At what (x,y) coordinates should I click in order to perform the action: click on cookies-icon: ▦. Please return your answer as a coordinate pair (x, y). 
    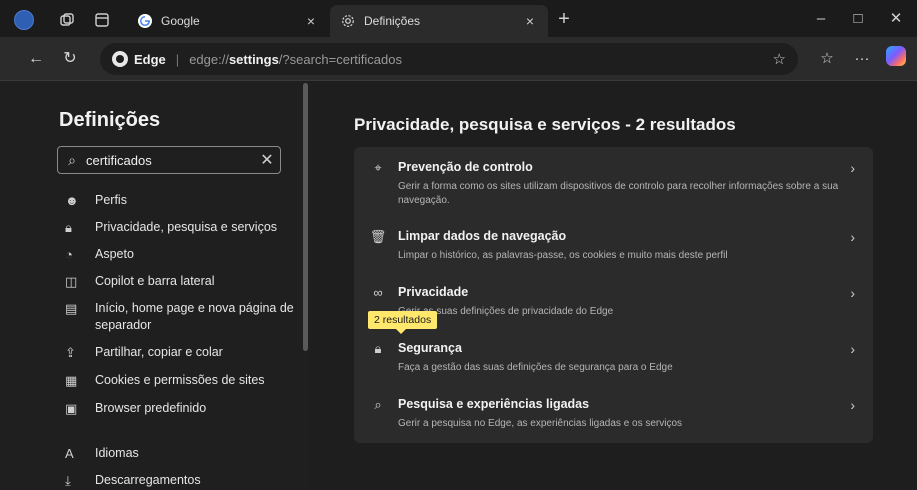
    Looking at the image, I should click on (71, 380).